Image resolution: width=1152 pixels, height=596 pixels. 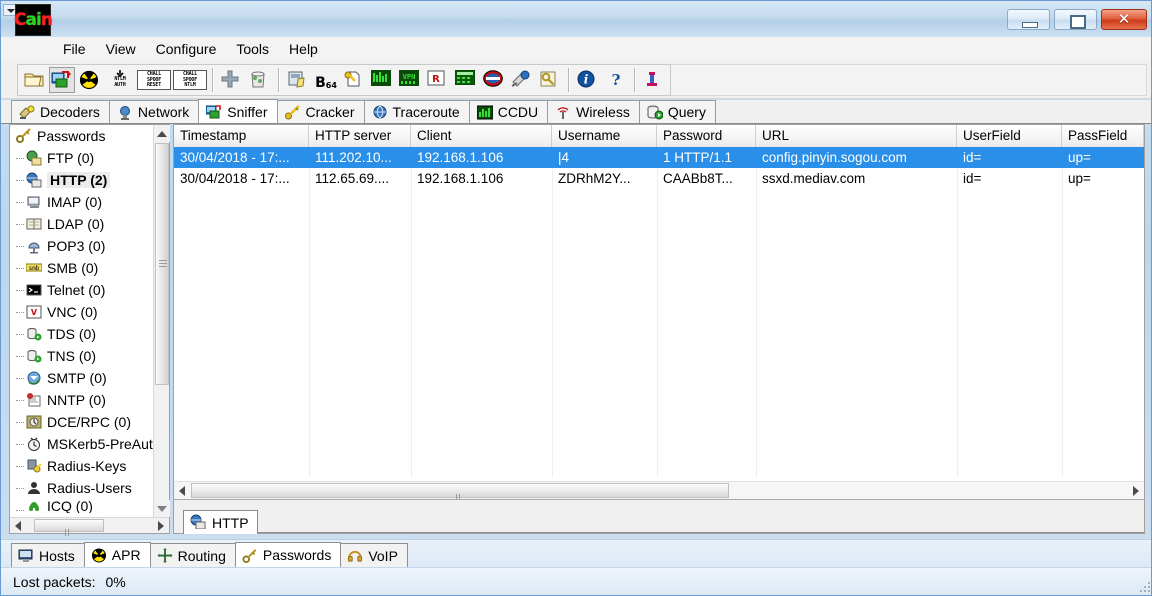 What do you see at coordinates (494, 80) in the screenshot?
I see `network-enumerator-button` at bounding box center [494, 80].